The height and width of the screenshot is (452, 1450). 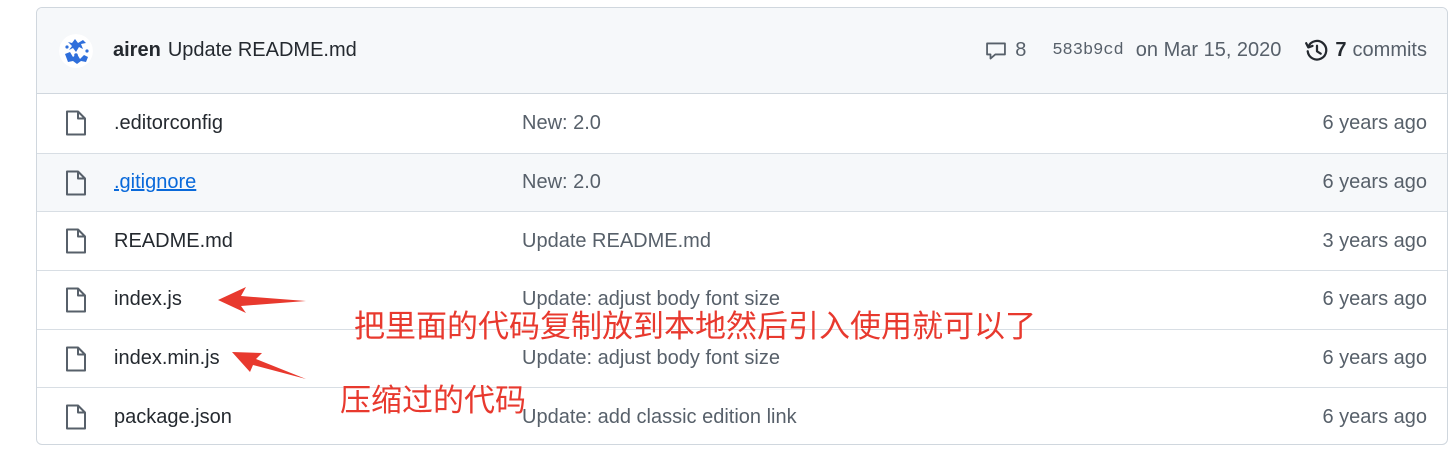 What do you see at coordinates (137, 50) in the screenshot?
I see `commit-author-link: airen` at bounding box center [137, 50].